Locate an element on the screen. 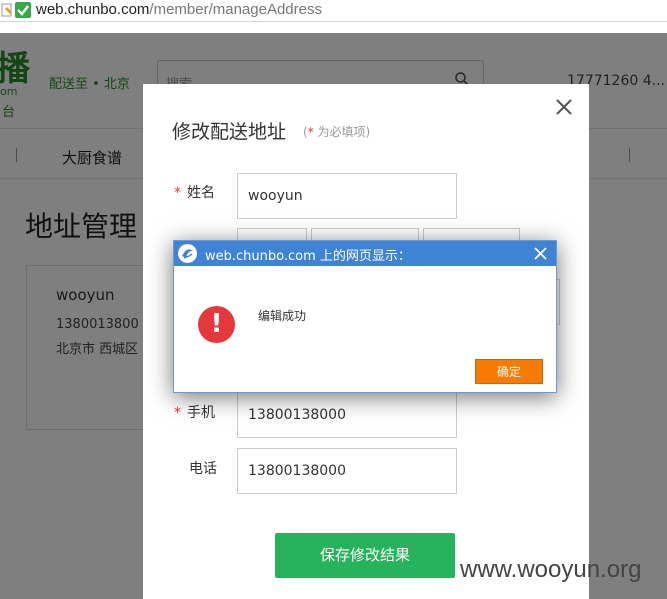  name-input: wooyun is located at coordinates (347, 196).